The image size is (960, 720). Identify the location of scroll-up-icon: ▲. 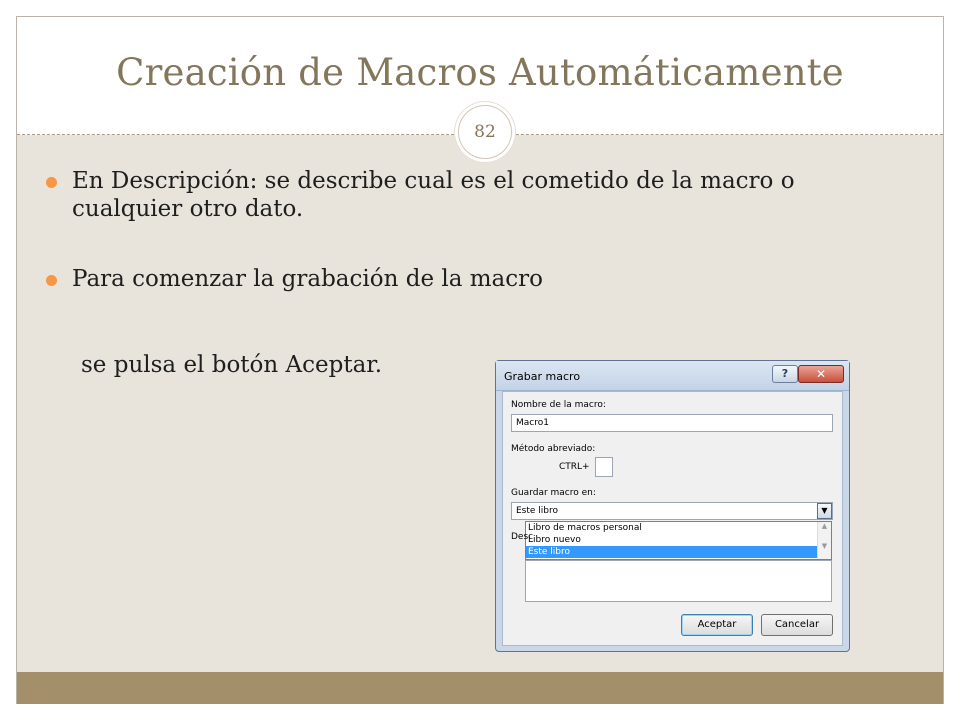
(824, 526).